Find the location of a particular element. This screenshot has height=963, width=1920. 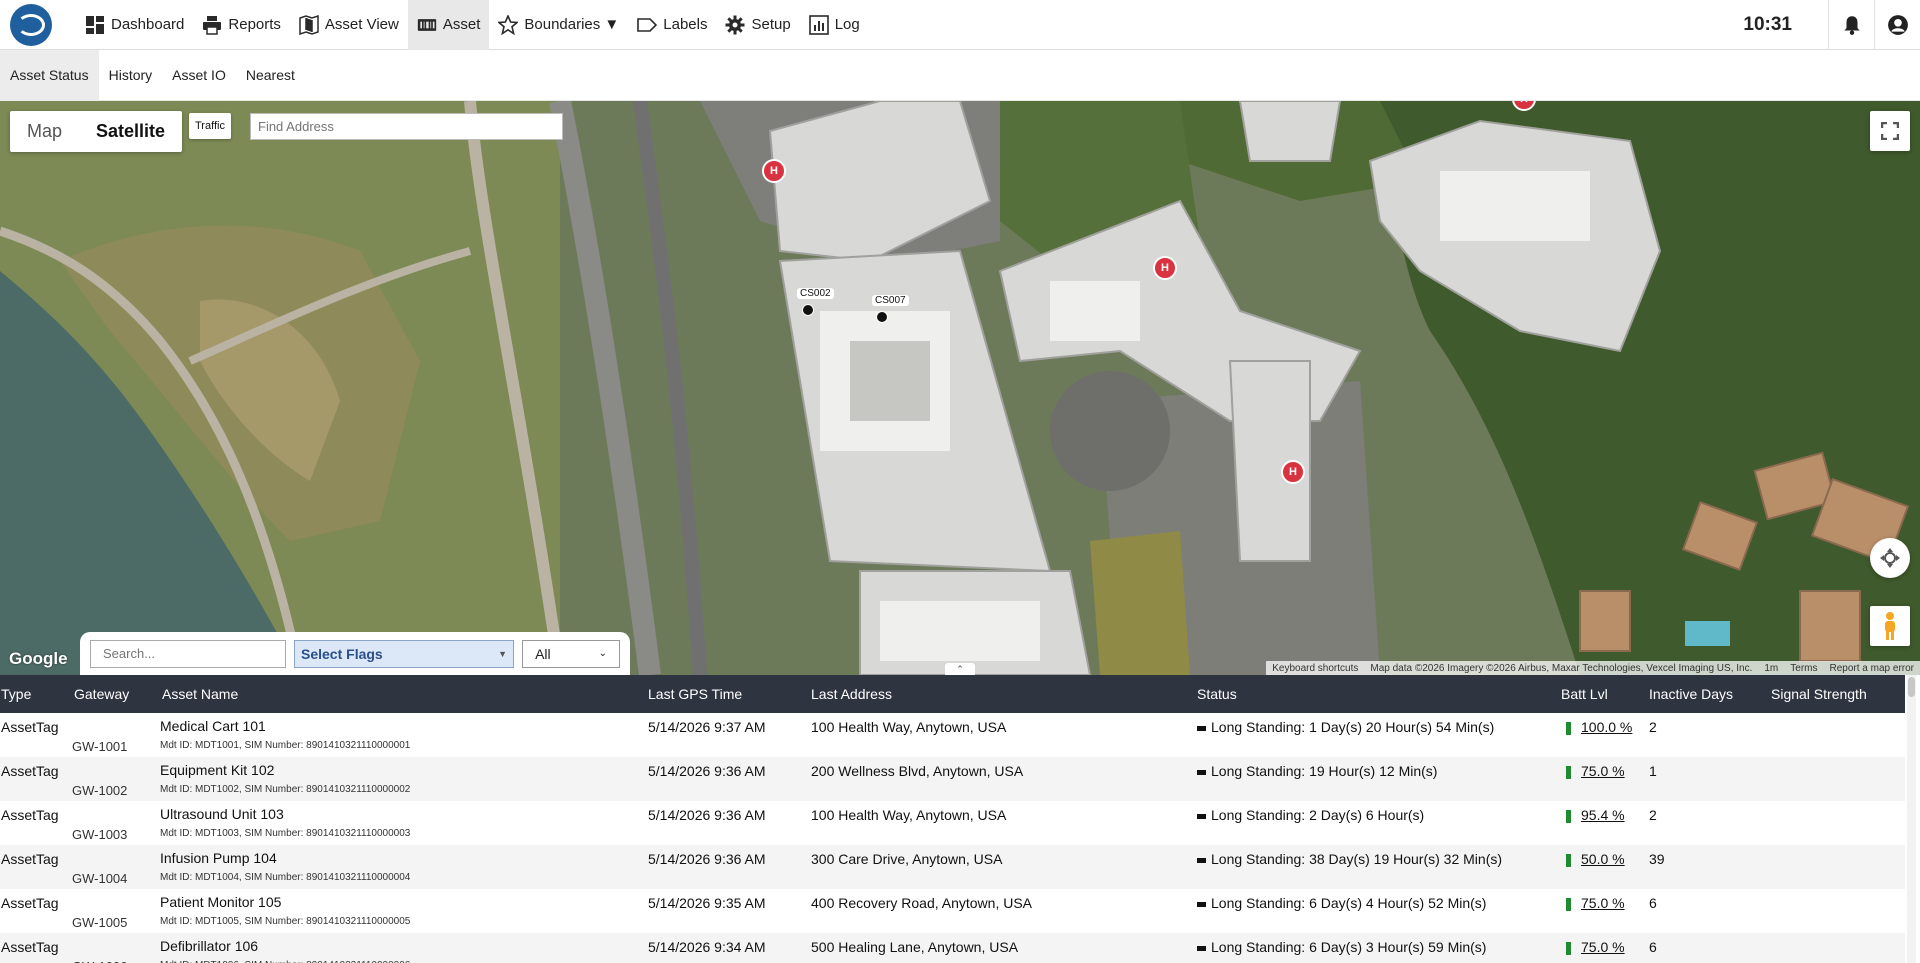

star-icon is located at coordinates (508, 24).